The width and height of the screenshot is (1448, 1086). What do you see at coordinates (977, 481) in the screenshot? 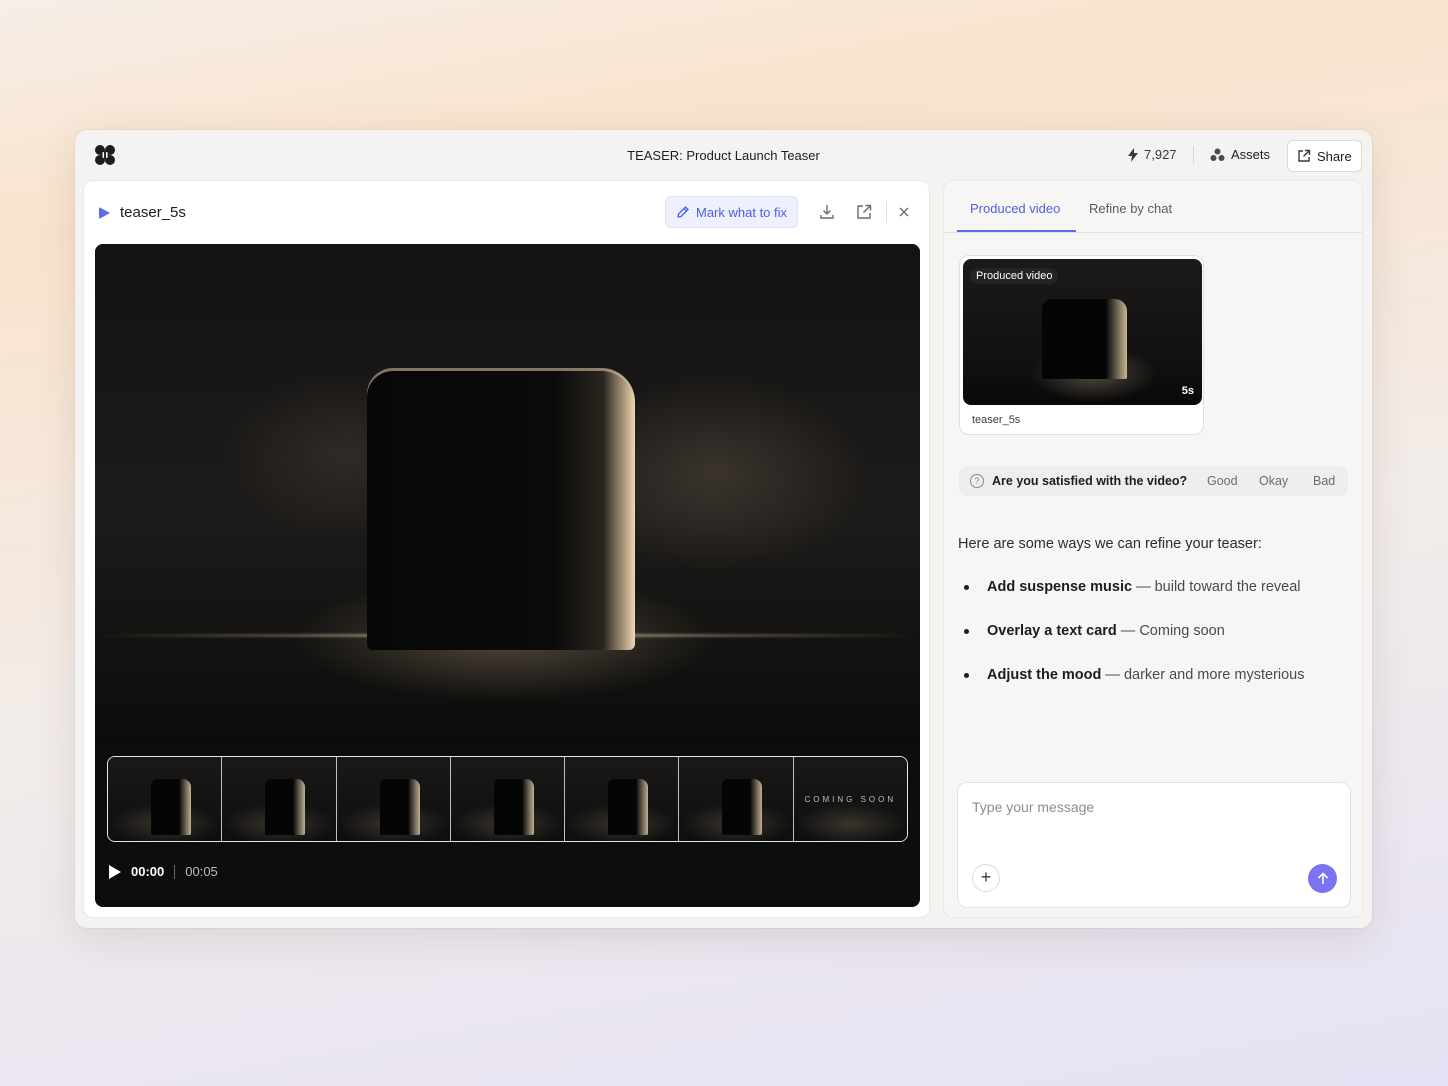
I see `question-icon: ?` at bounding box center [977, 481].